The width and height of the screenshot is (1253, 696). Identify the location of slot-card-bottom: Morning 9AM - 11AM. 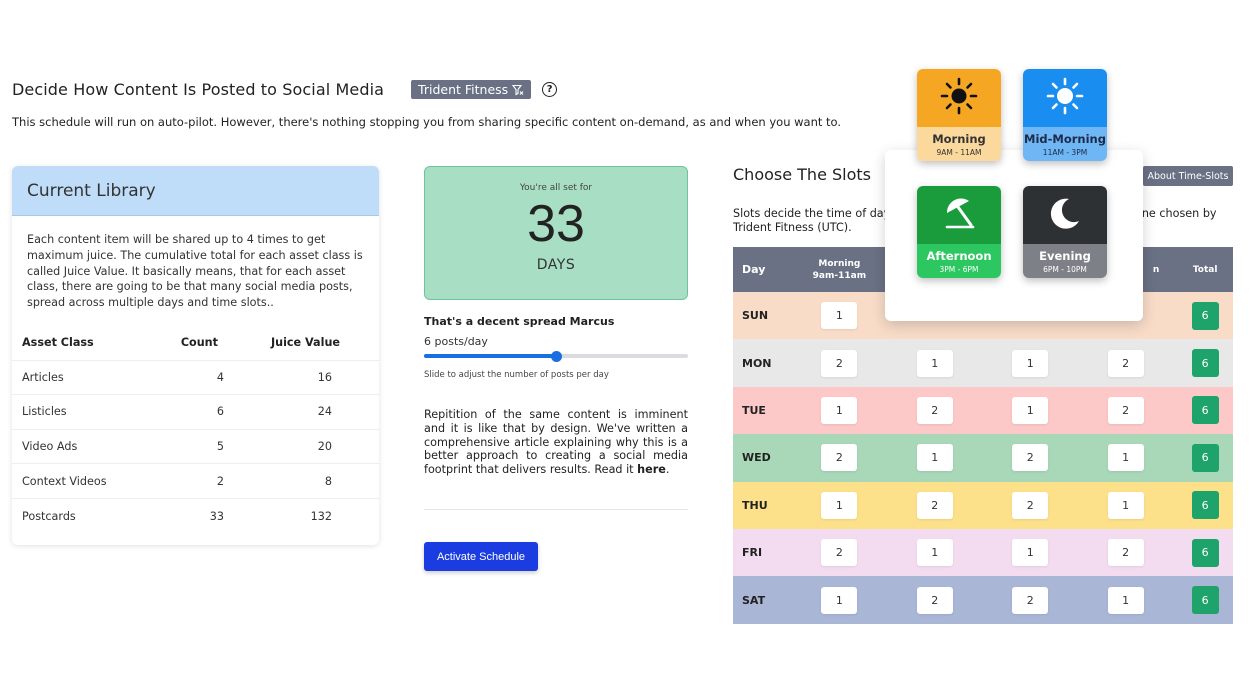
(959, 144).